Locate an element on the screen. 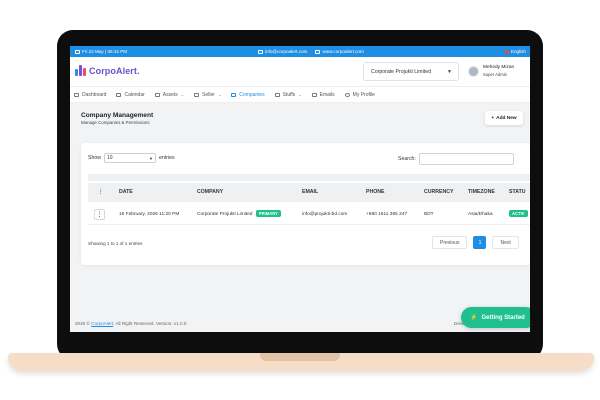 This screenshot has height=400, width=600. cell-date: 16 February, 2026 11:20 PM is located at coordinates (149, 214).